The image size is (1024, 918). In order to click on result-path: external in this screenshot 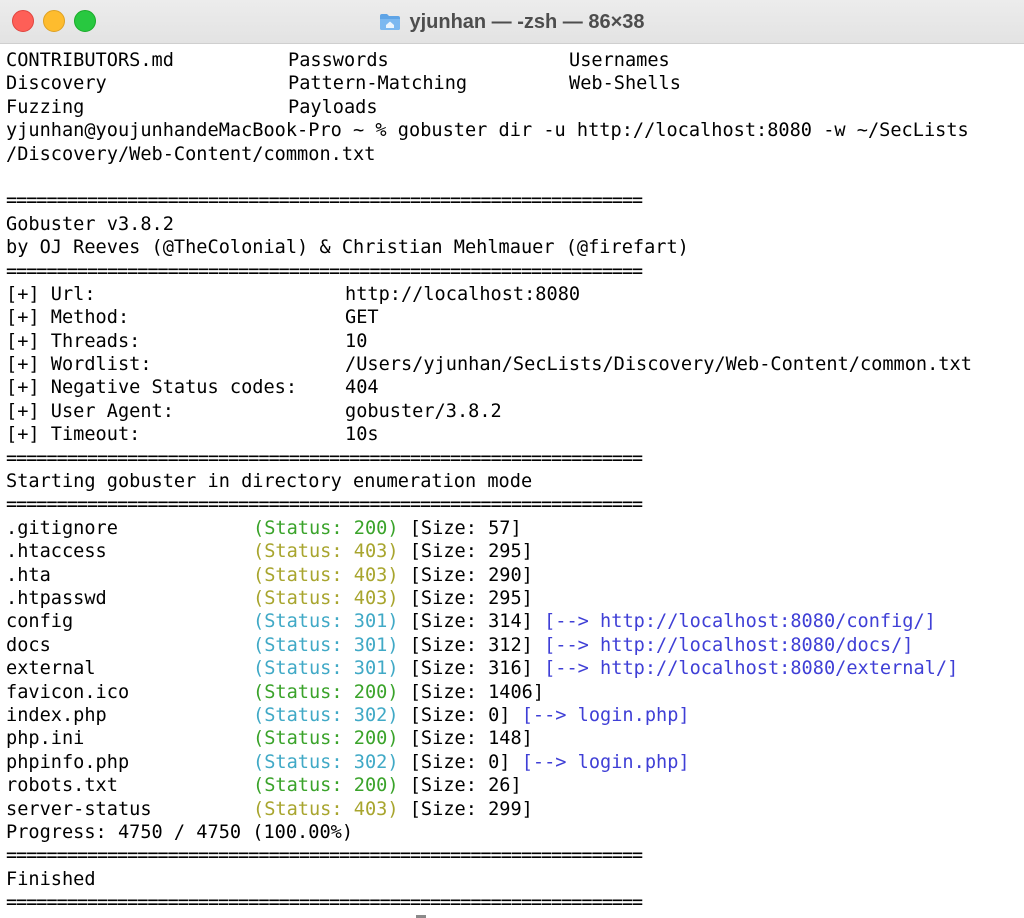, I will do `click(51, 669)`.